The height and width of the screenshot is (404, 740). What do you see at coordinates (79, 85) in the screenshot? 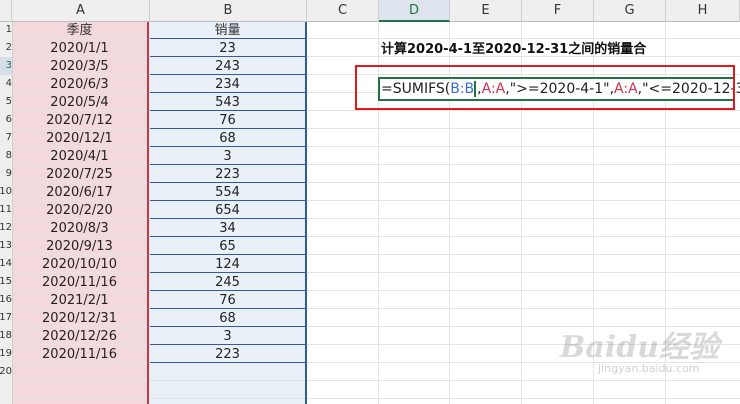
I see `date-cell: 2020/6/3` at bounding box center [79, 85].